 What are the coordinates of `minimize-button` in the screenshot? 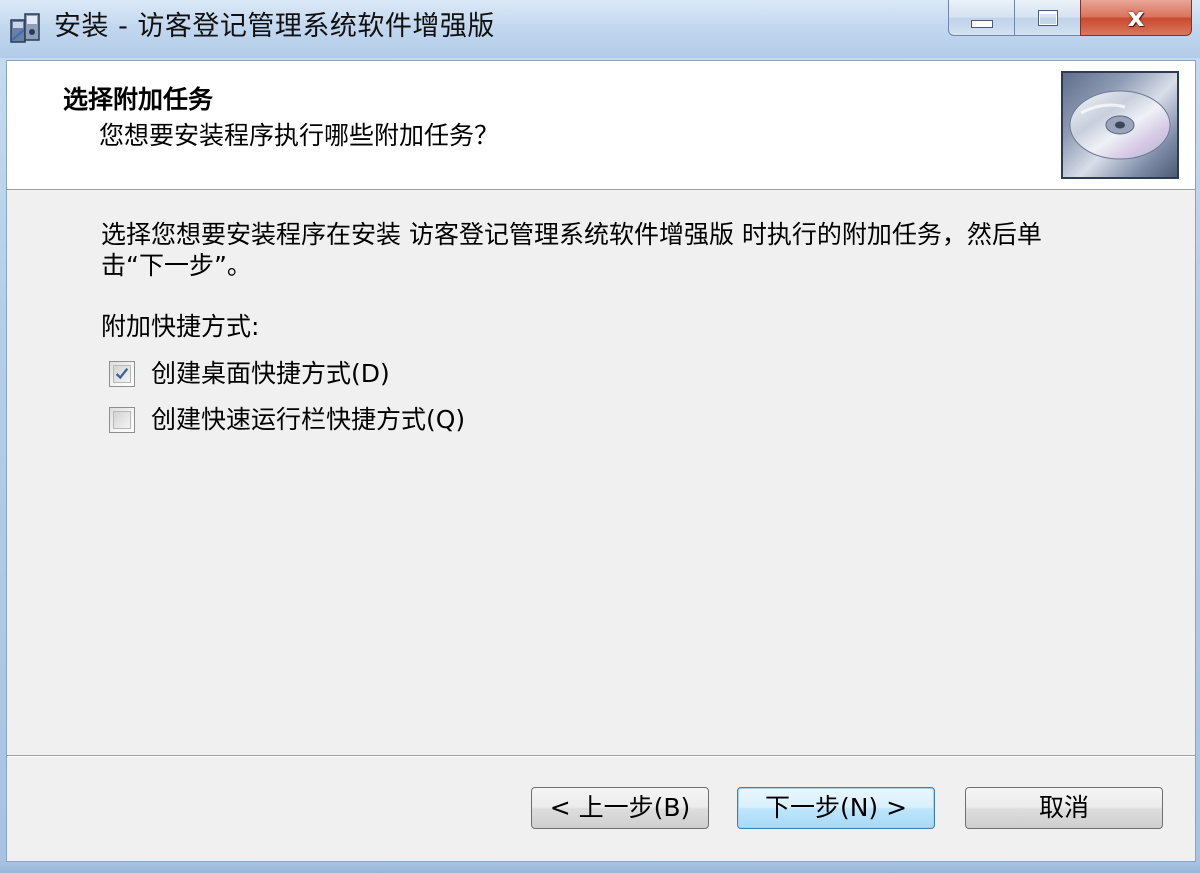 It's located at (981, 18).